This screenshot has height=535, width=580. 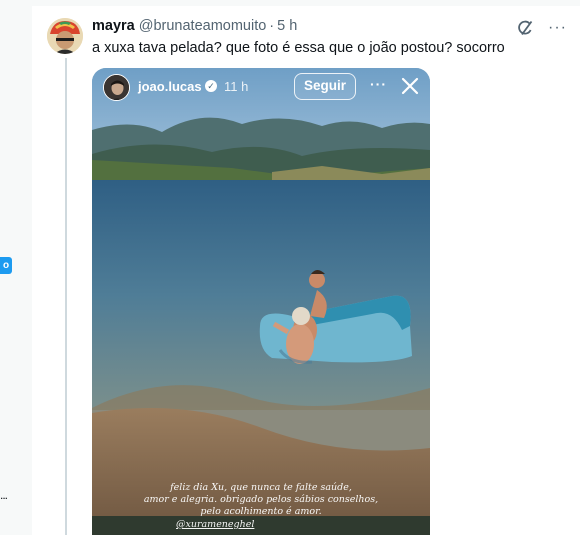 What do you see at coordinates (261, 511) in the screenshot?
I see `story-caption-line-3: pelo acolhimento é amor.` at bounding box center [261, 511].